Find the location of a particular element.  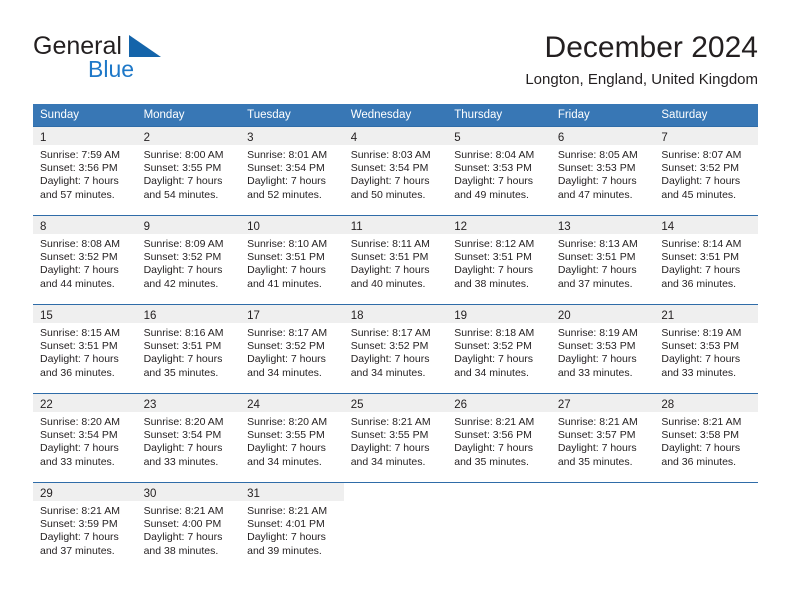

day-number: 22 is located at coordinates (46, 405).